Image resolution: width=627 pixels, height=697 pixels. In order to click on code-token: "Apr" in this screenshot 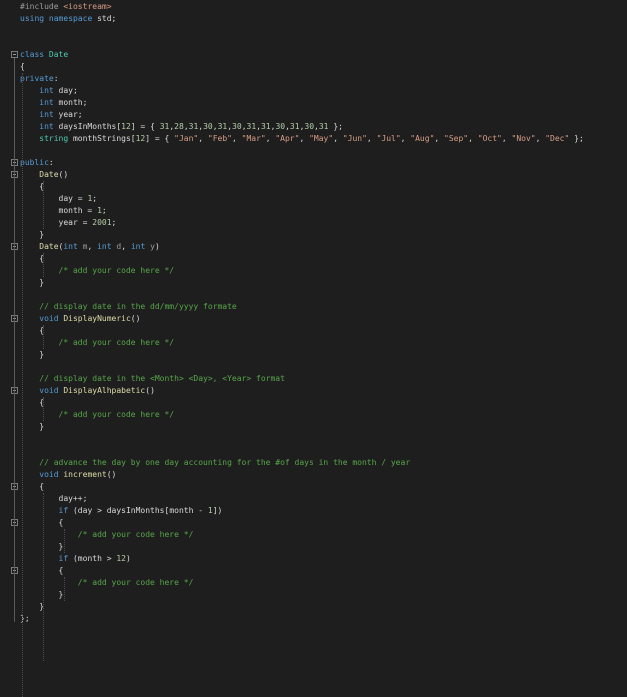, I will do `click(287, 138)`.